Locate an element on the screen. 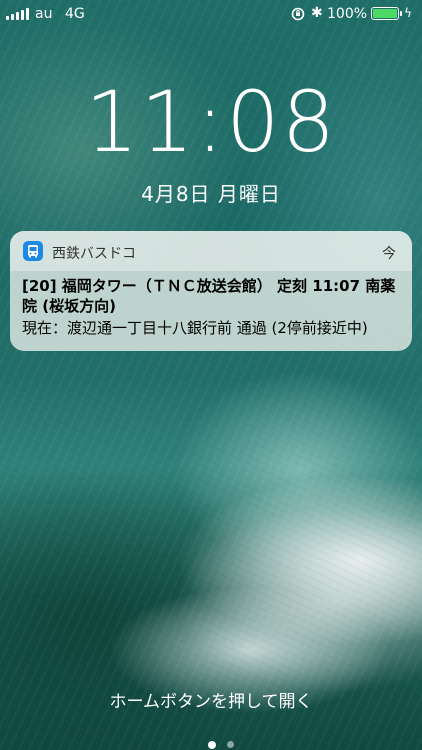 The width and height of the screenshot is (422, 750). battery-percentage: 100% is located at coordinates (347, 14).